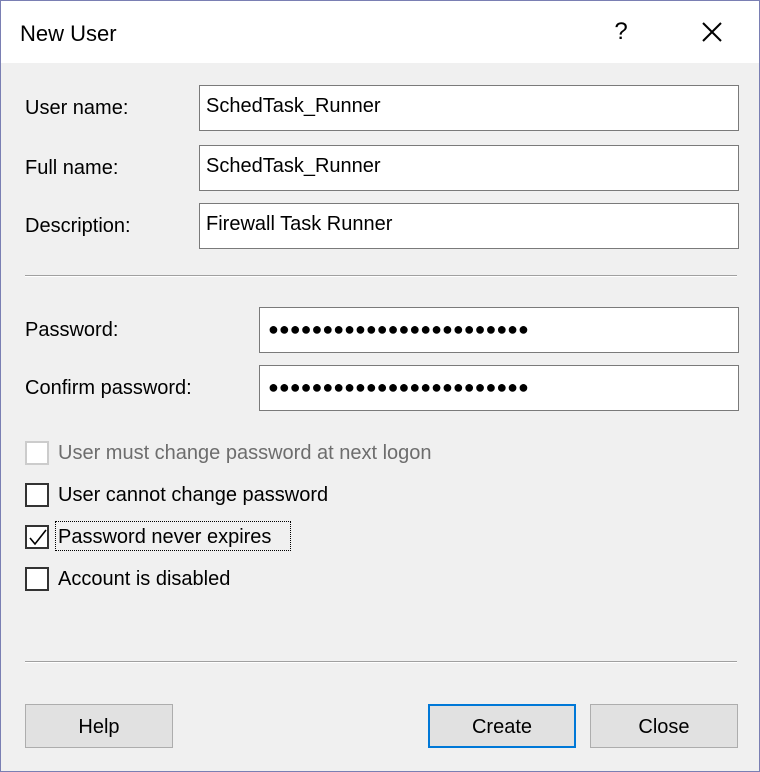 Image resolution: width=760 pixels, height=772 pixels. I want to click on must-change-password-checkbox, so click(37, 453).